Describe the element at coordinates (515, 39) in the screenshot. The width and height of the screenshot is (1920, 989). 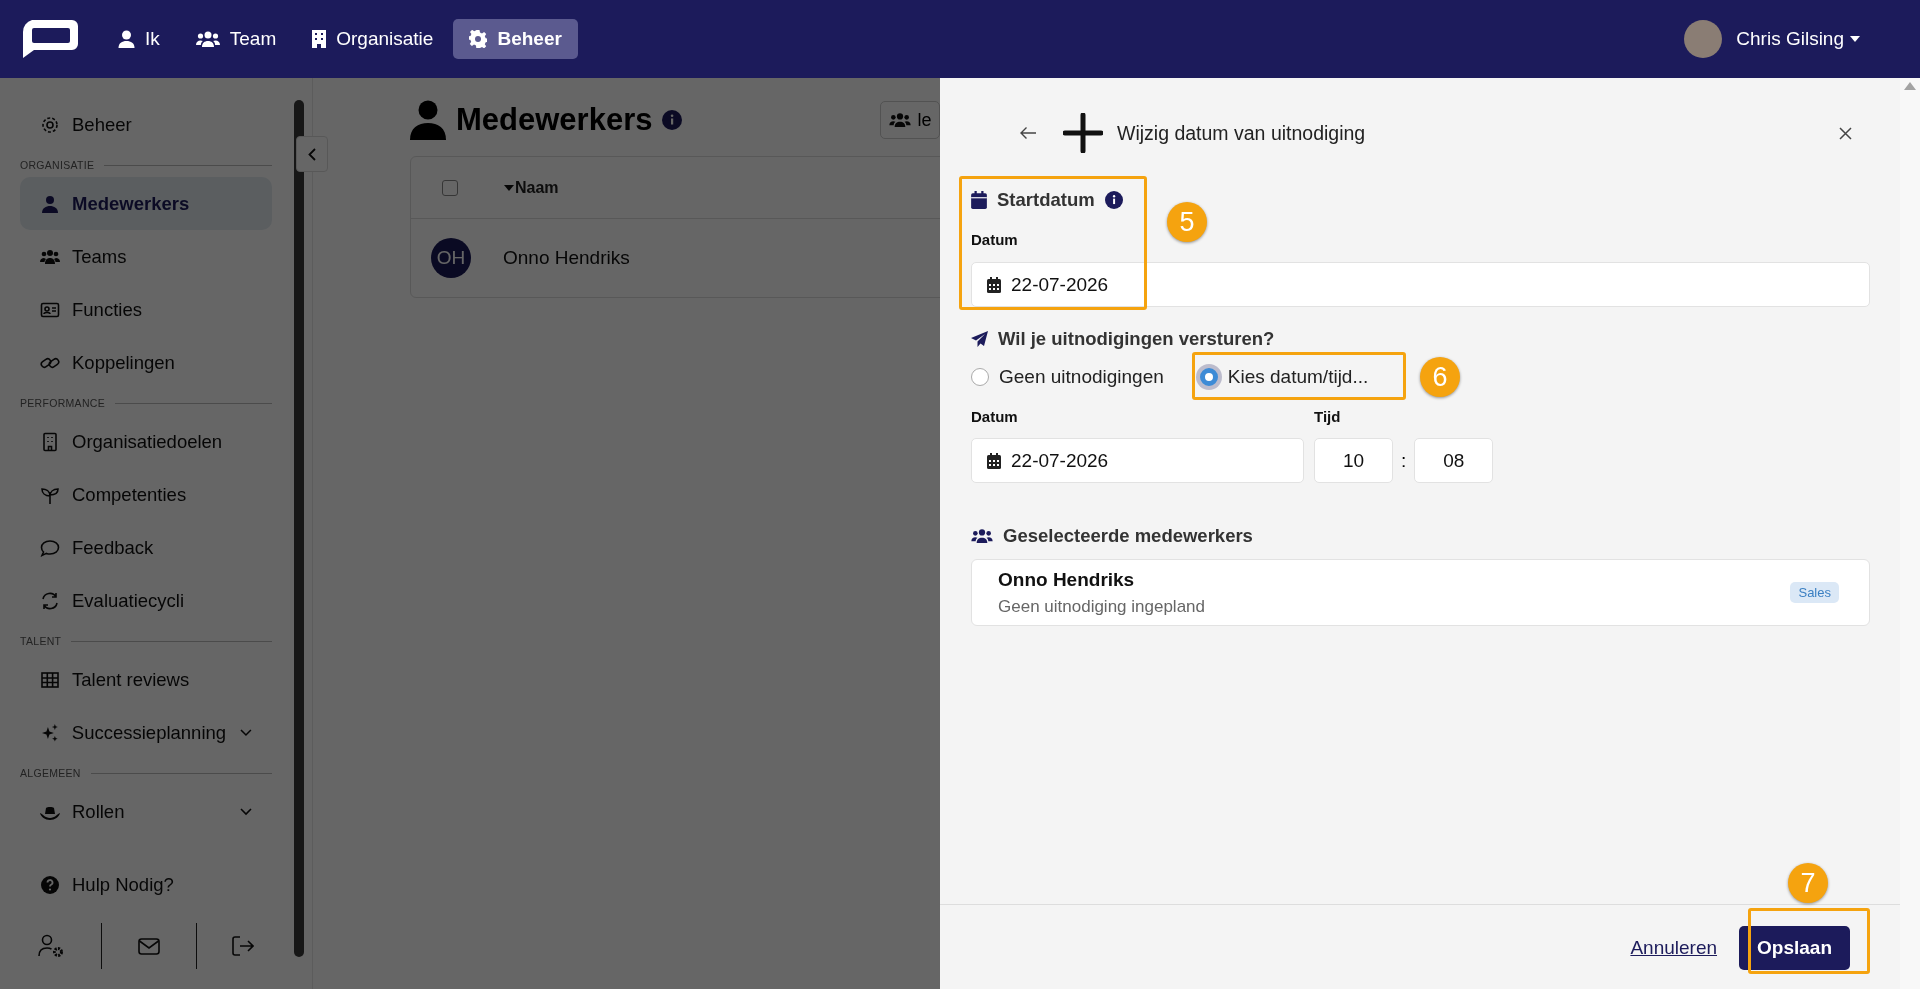
I see `nav-tab: Beheer` at that location.